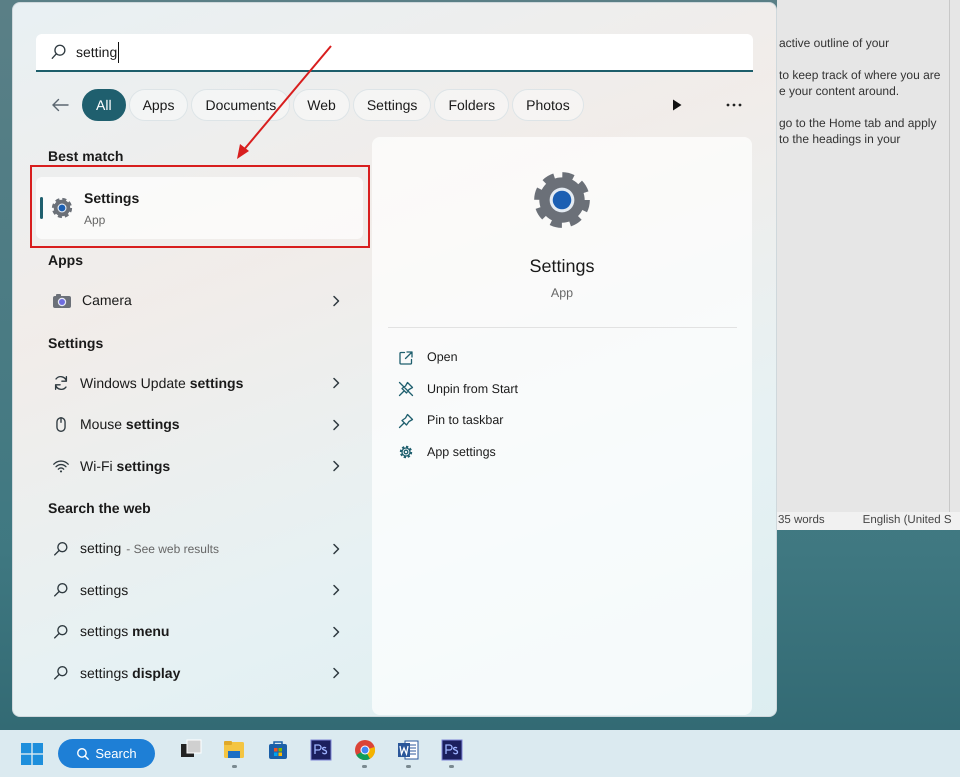 The height and width of the screenshot is (777, 960). I want to click on result-hint: - See web results, so click(172, 549).